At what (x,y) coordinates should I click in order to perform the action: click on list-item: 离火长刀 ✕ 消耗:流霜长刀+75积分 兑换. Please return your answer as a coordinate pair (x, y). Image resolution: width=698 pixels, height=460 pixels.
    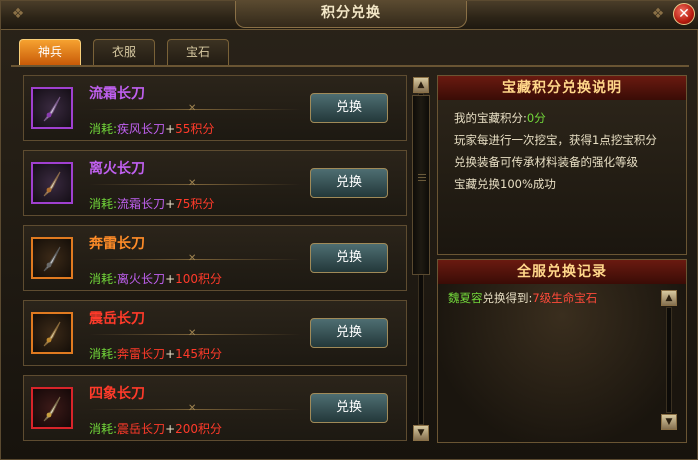
    Looking at the image, I should click on (215, 183).